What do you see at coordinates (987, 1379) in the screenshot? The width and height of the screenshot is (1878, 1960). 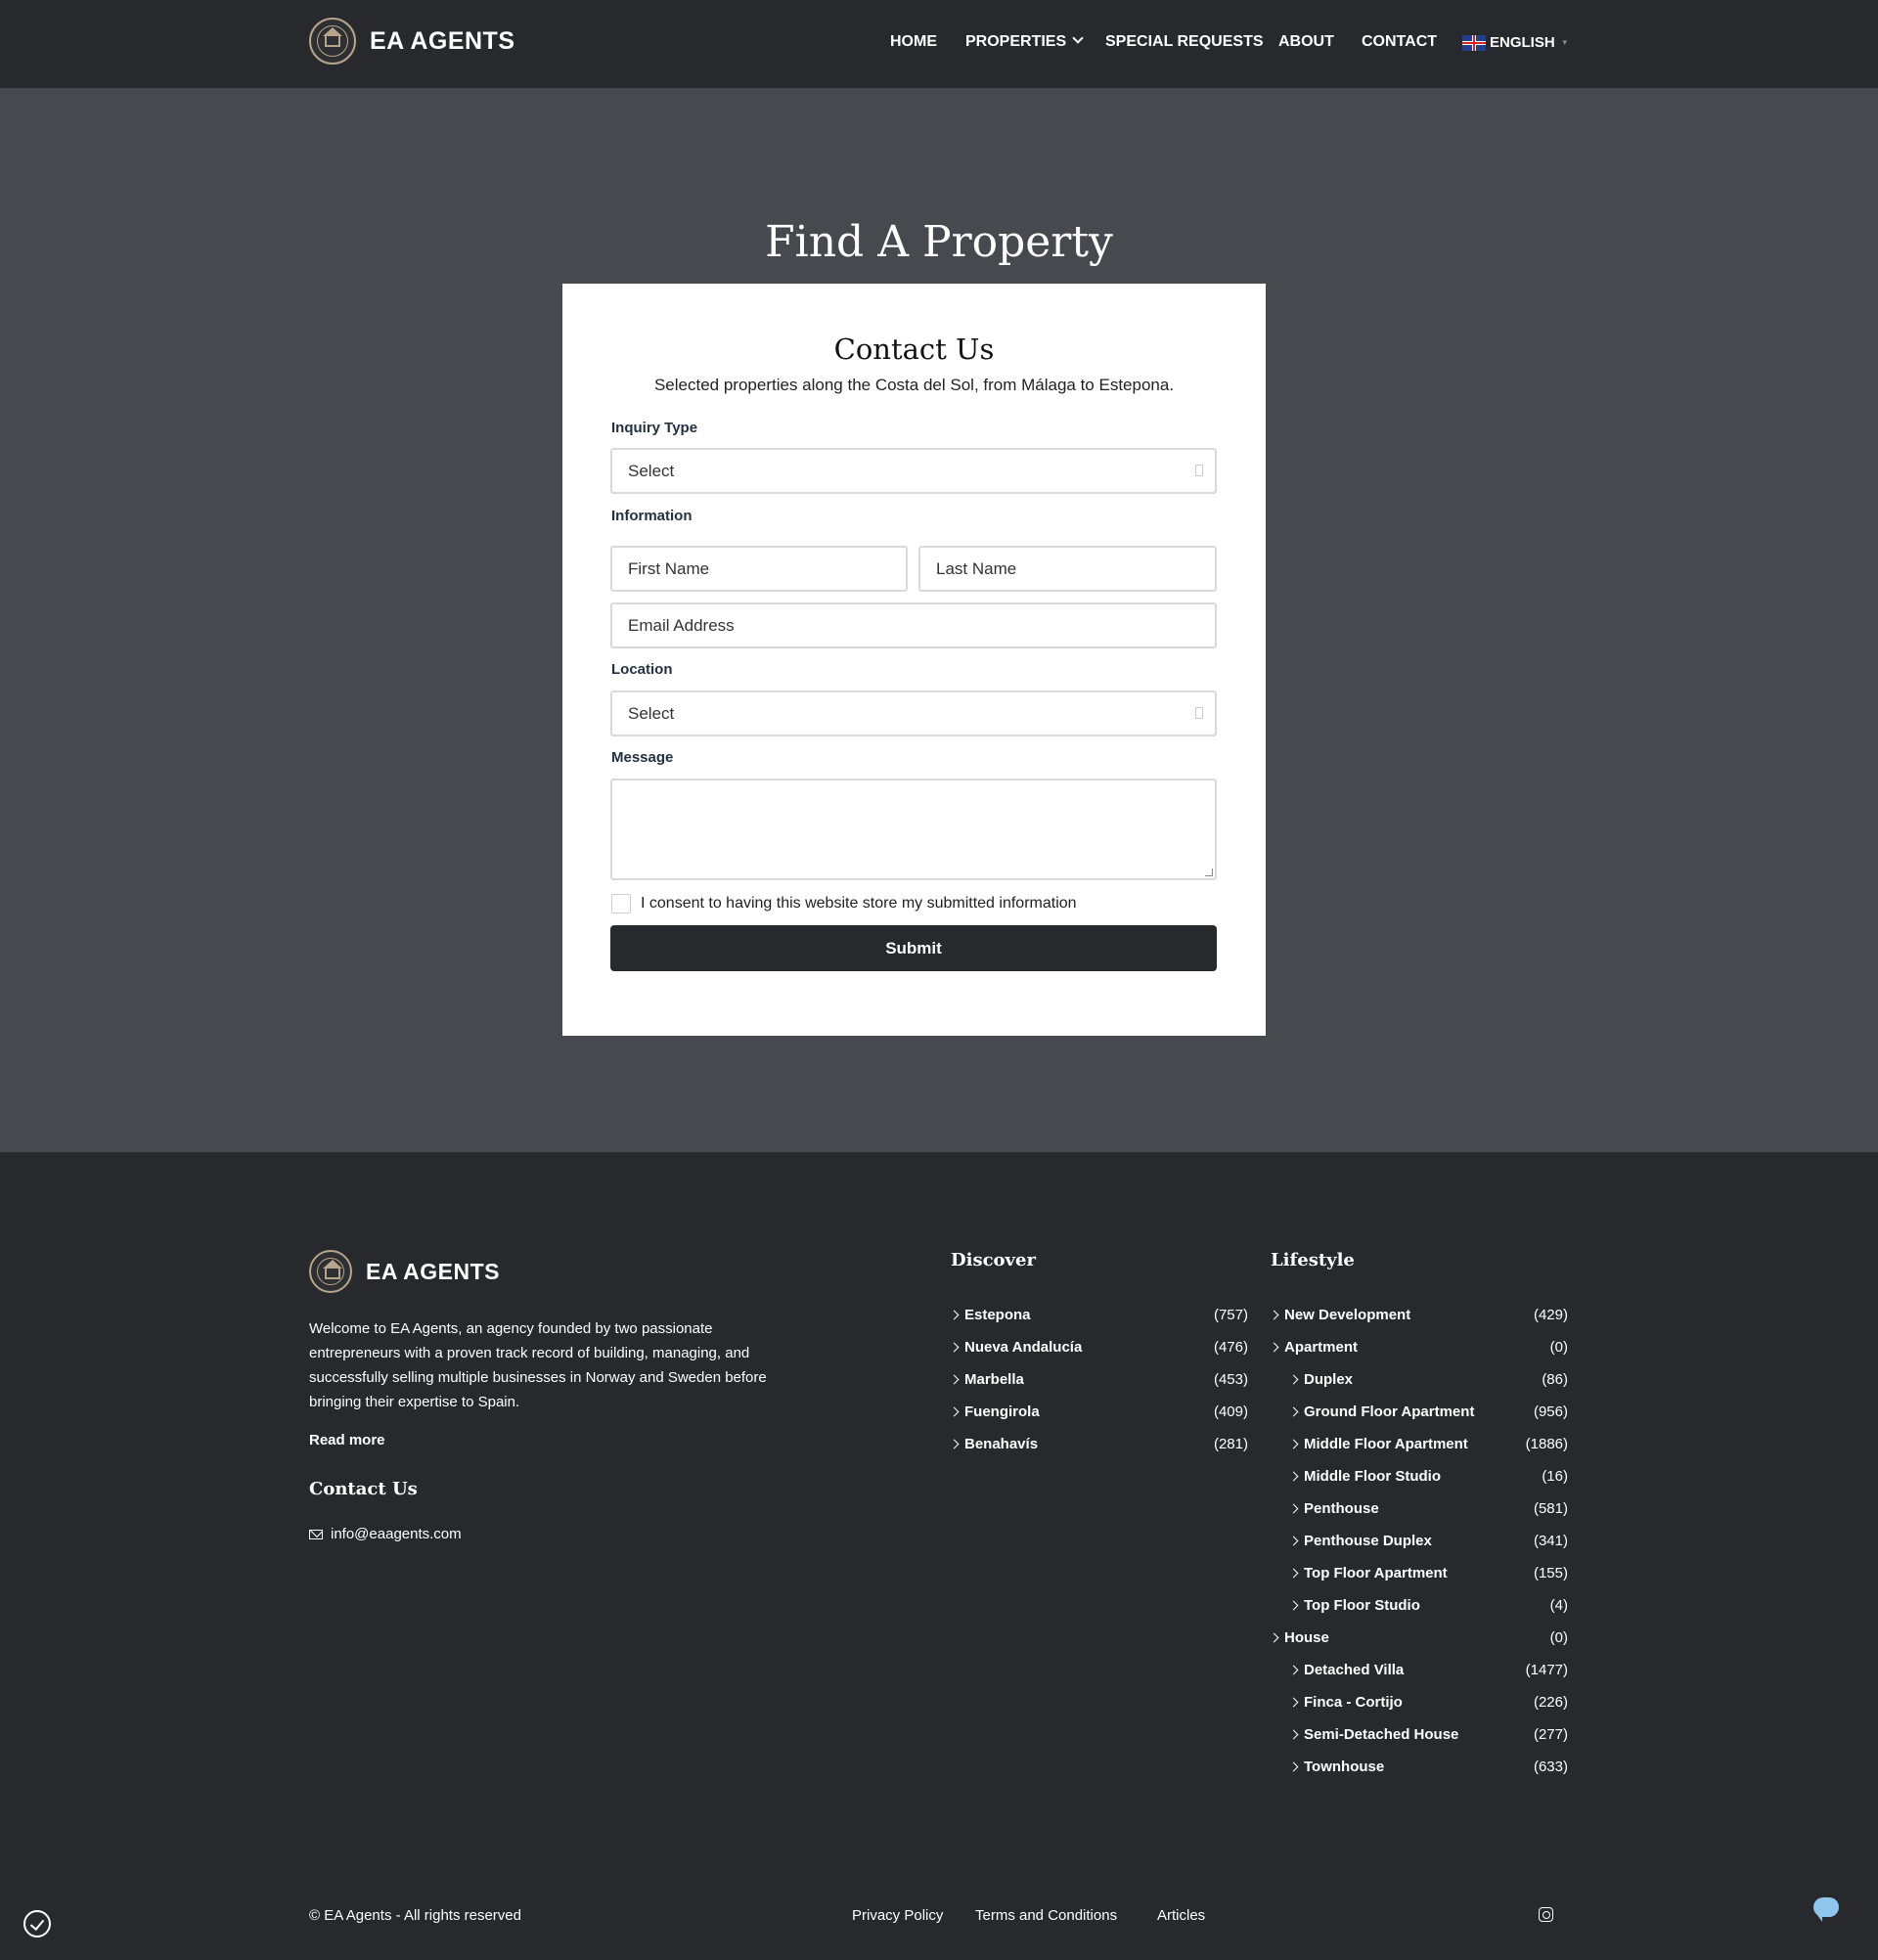 I see `list-item-name: Marbella` at bounding box center [987, 1379].